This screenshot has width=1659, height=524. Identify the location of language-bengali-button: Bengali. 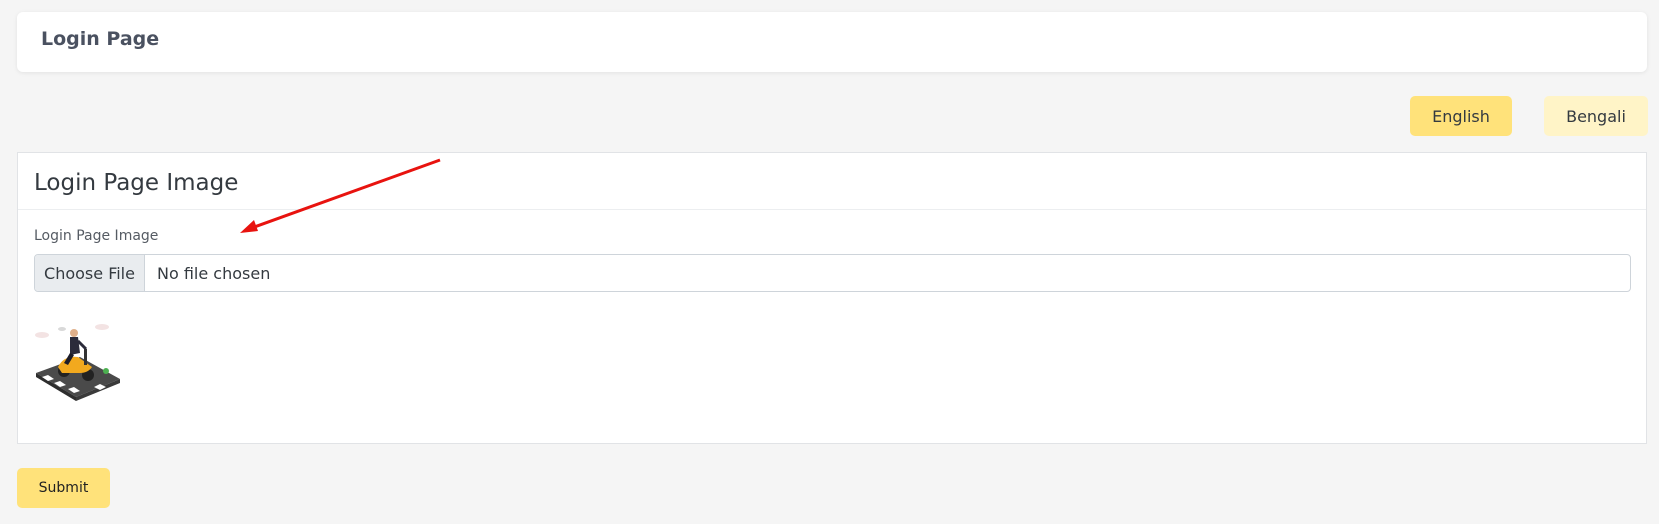
(1596, 116).